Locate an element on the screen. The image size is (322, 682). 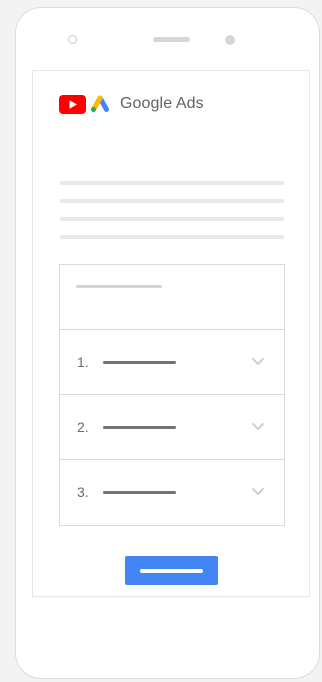
accordion-item-2: 2. is located at coordinates (172, 427).